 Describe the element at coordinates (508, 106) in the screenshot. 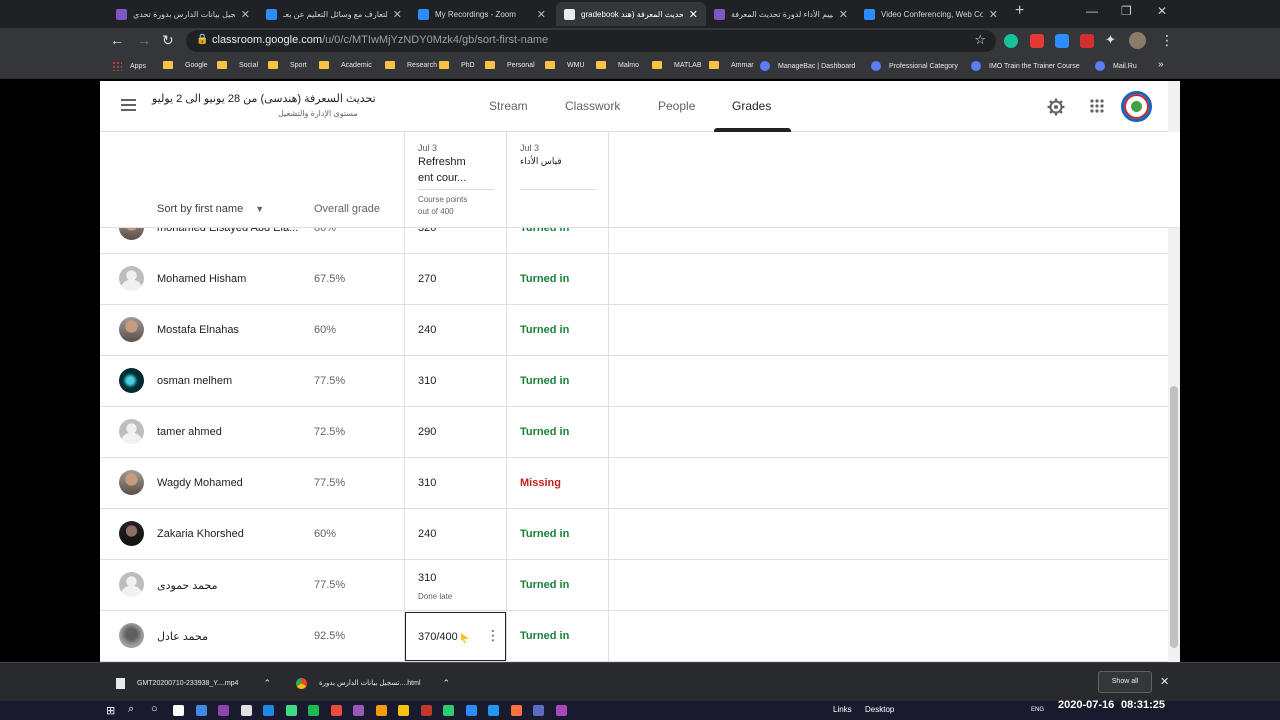

I see `tab-stream: Stream` at that location.